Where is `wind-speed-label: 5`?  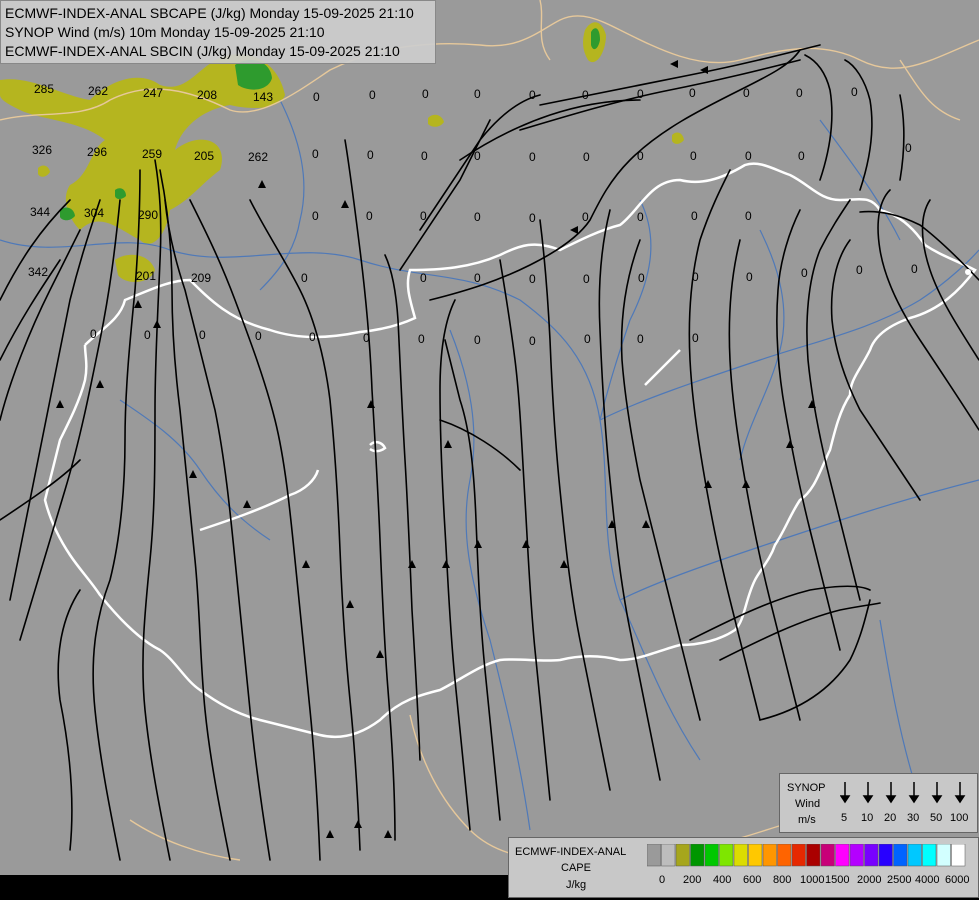
wind-speed-label: 5 is located at coordinates (844, 818).